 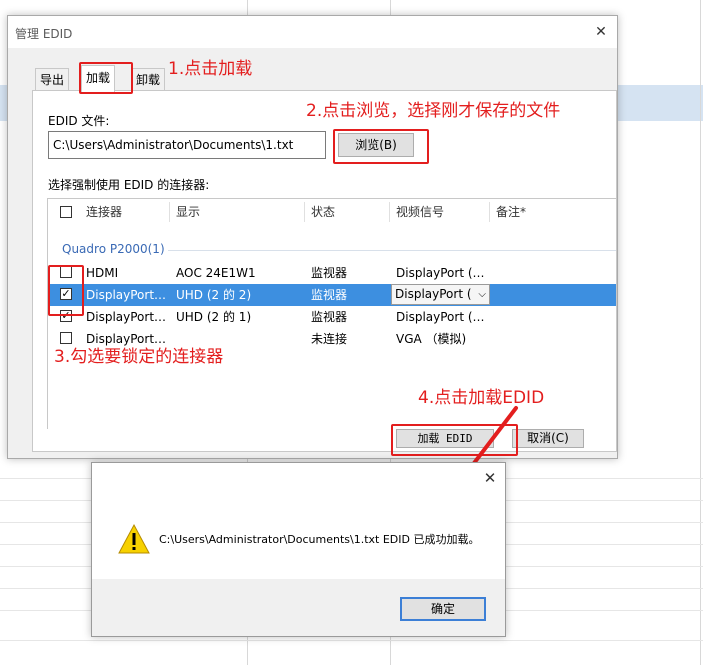 I want to click on column-header-connector: 连接器, so click(x=104, y=212).